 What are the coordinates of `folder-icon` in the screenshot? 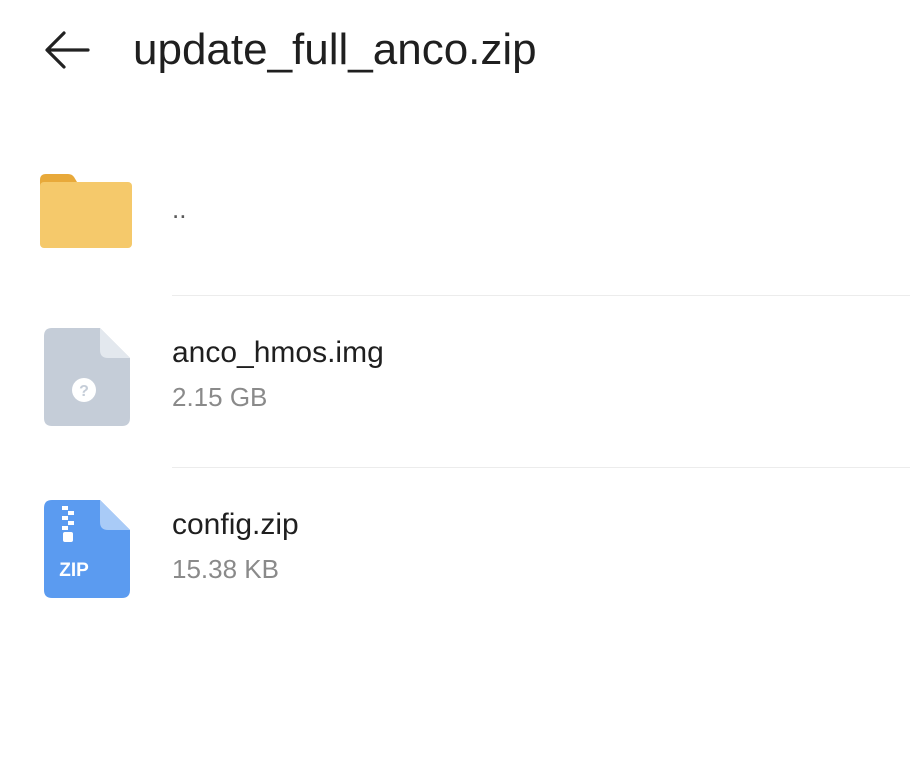 It's located at (86, 211).